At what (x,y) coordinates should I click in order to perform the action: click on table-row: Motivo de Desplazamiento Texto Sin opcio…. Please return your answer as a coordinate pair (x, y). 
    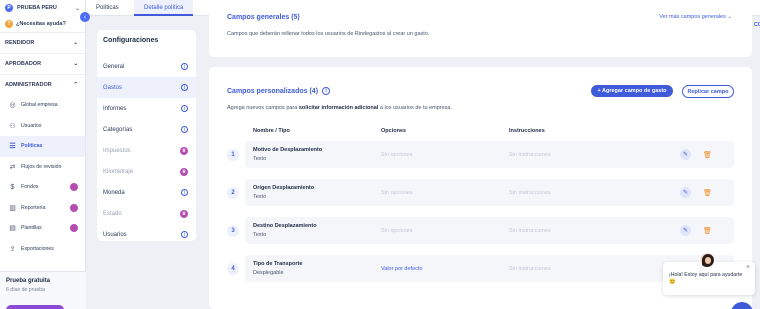
    Looking at the image, I should click on (489, 154).